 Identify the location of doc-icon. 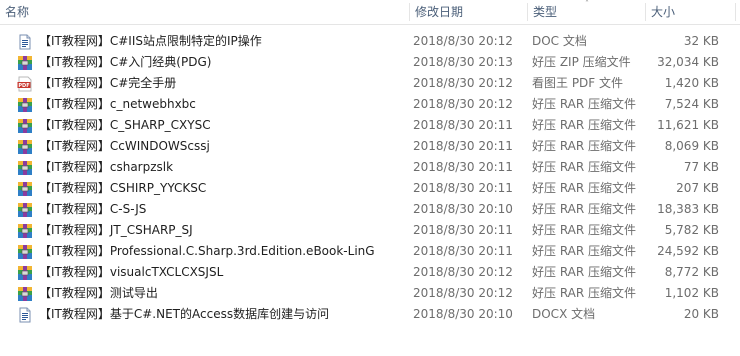
(25, 42).